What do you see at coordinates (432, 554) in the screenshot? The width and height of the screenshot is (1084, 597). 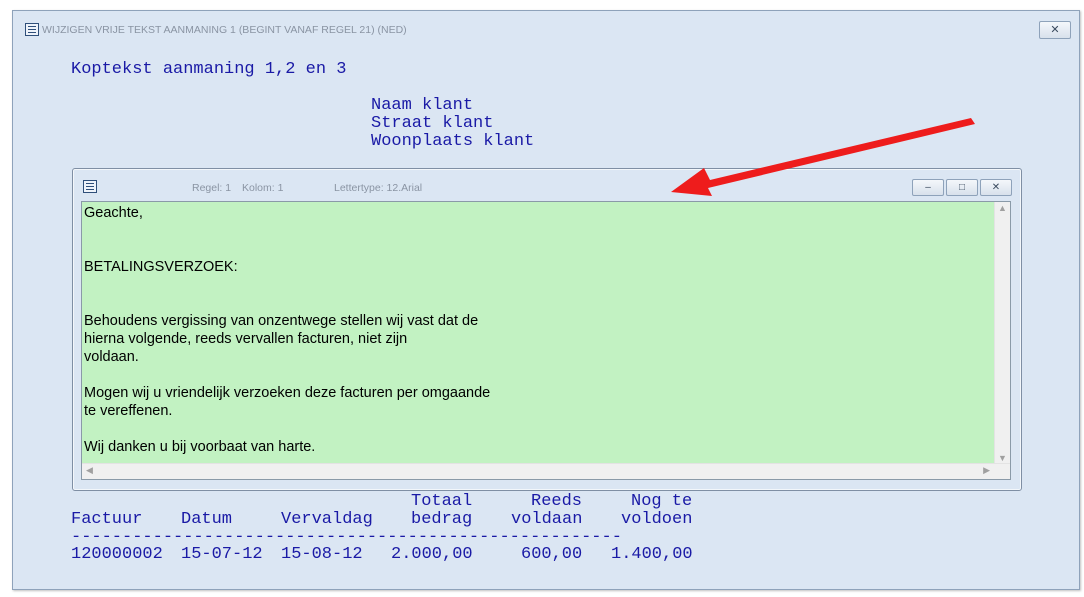 I see `cell-totaal-bedrag: 2.000,00` at bounding box center [432, 554].